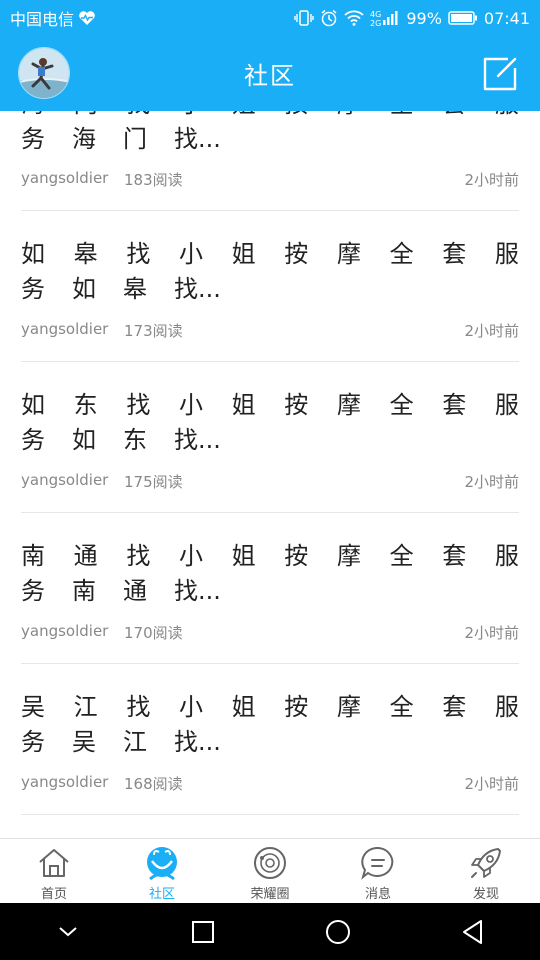  I want to click on vibrate-icon, so click(304, 18).